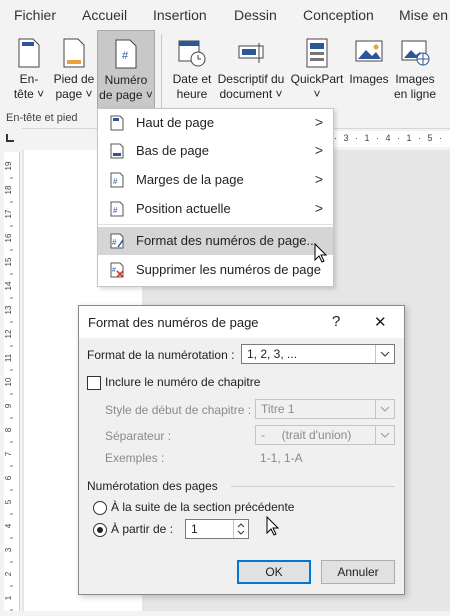 This screenshot has height=616, width=450. I want to click on remove-page-numbers-icon: #, so click(117, 270).